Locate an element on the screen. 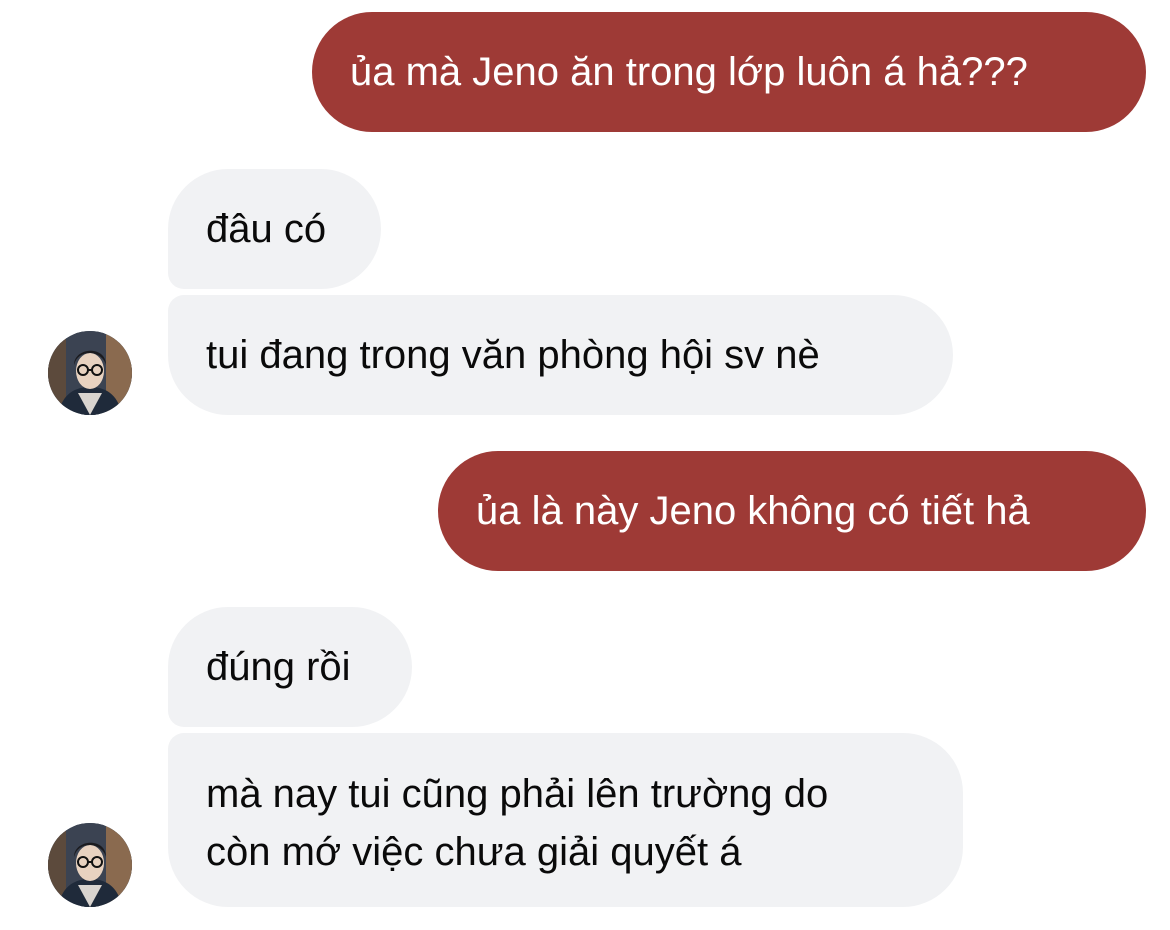 This screenshot has height=930, width=1170. incoming-message-bubble: đúng rồi is located at coordinates (290, 667).